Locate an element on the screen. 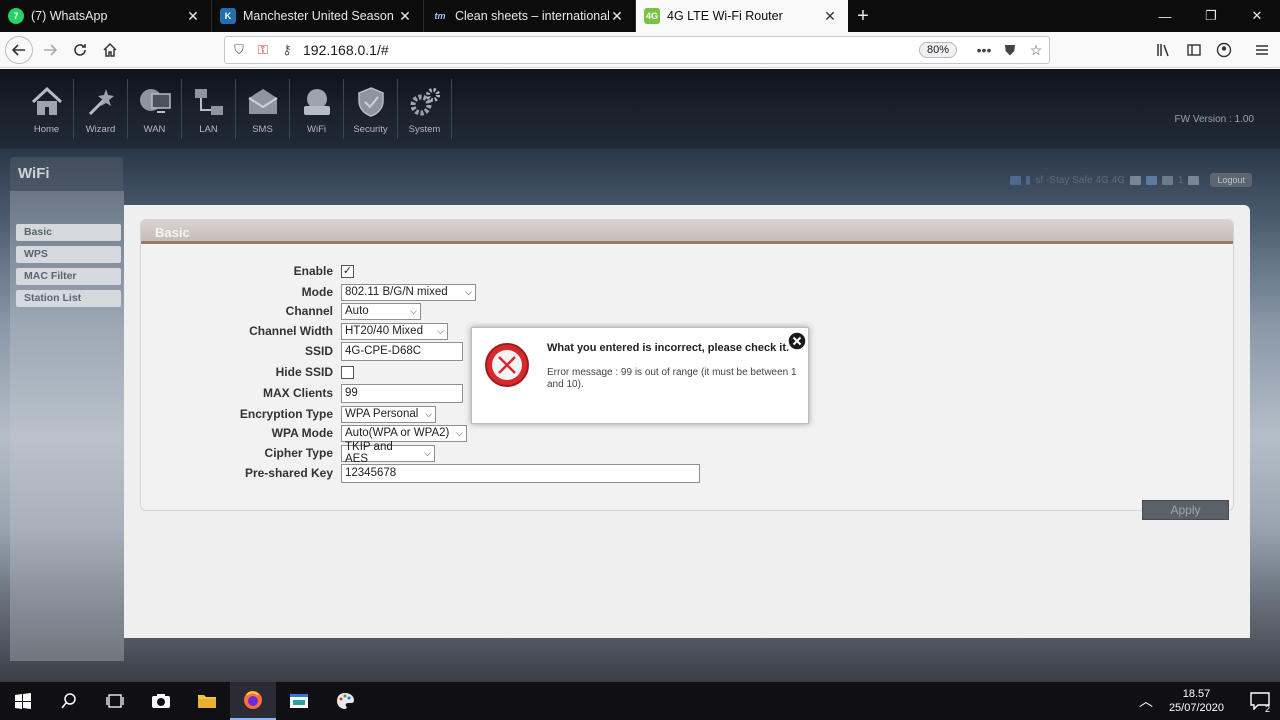 The height and width of the screenshot is (720, 1280). key-icon: ⚷ is located at coordinates (287, 50).